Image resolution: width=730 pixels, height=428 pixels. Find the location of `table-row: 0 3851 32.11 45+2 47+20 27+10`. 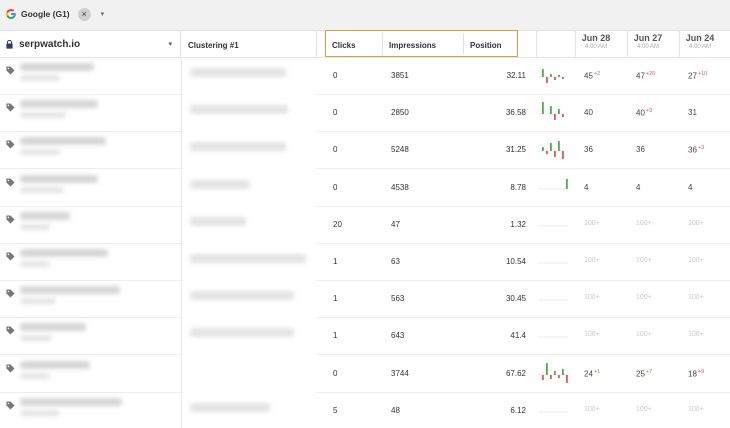

table-row: 0 3851 32.11 45+2 47+20 27+10 is located at coordinates (365, 76).